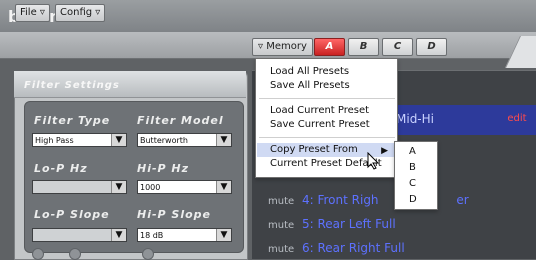 This screenshot has width=536, height=260. Describe the element at coordinates (72, 214) in the screenshot. I see `lop-slope-label: Lo-P Slope` at that location.